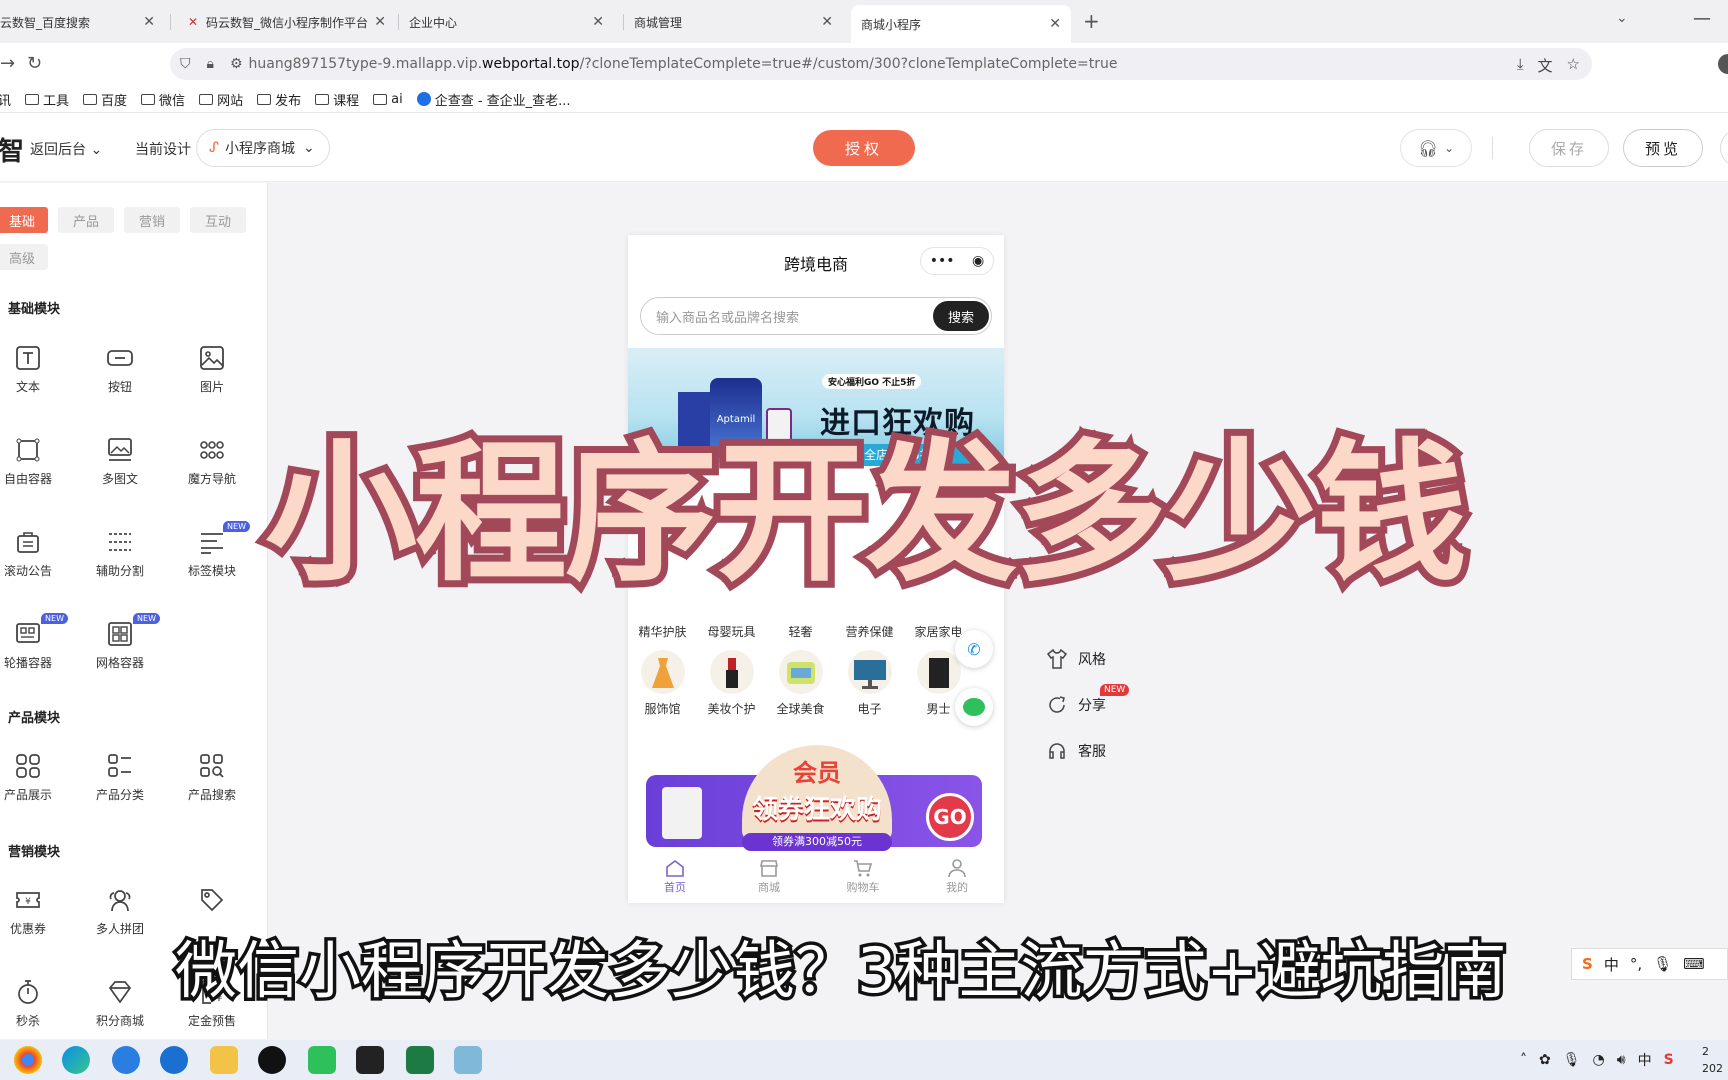 The image size is (1728, 1080). What do you see at coordinates (236, 64) in the screenshot?
I see `site-settings-icon: ⚙` at bounding box center [236, 64].